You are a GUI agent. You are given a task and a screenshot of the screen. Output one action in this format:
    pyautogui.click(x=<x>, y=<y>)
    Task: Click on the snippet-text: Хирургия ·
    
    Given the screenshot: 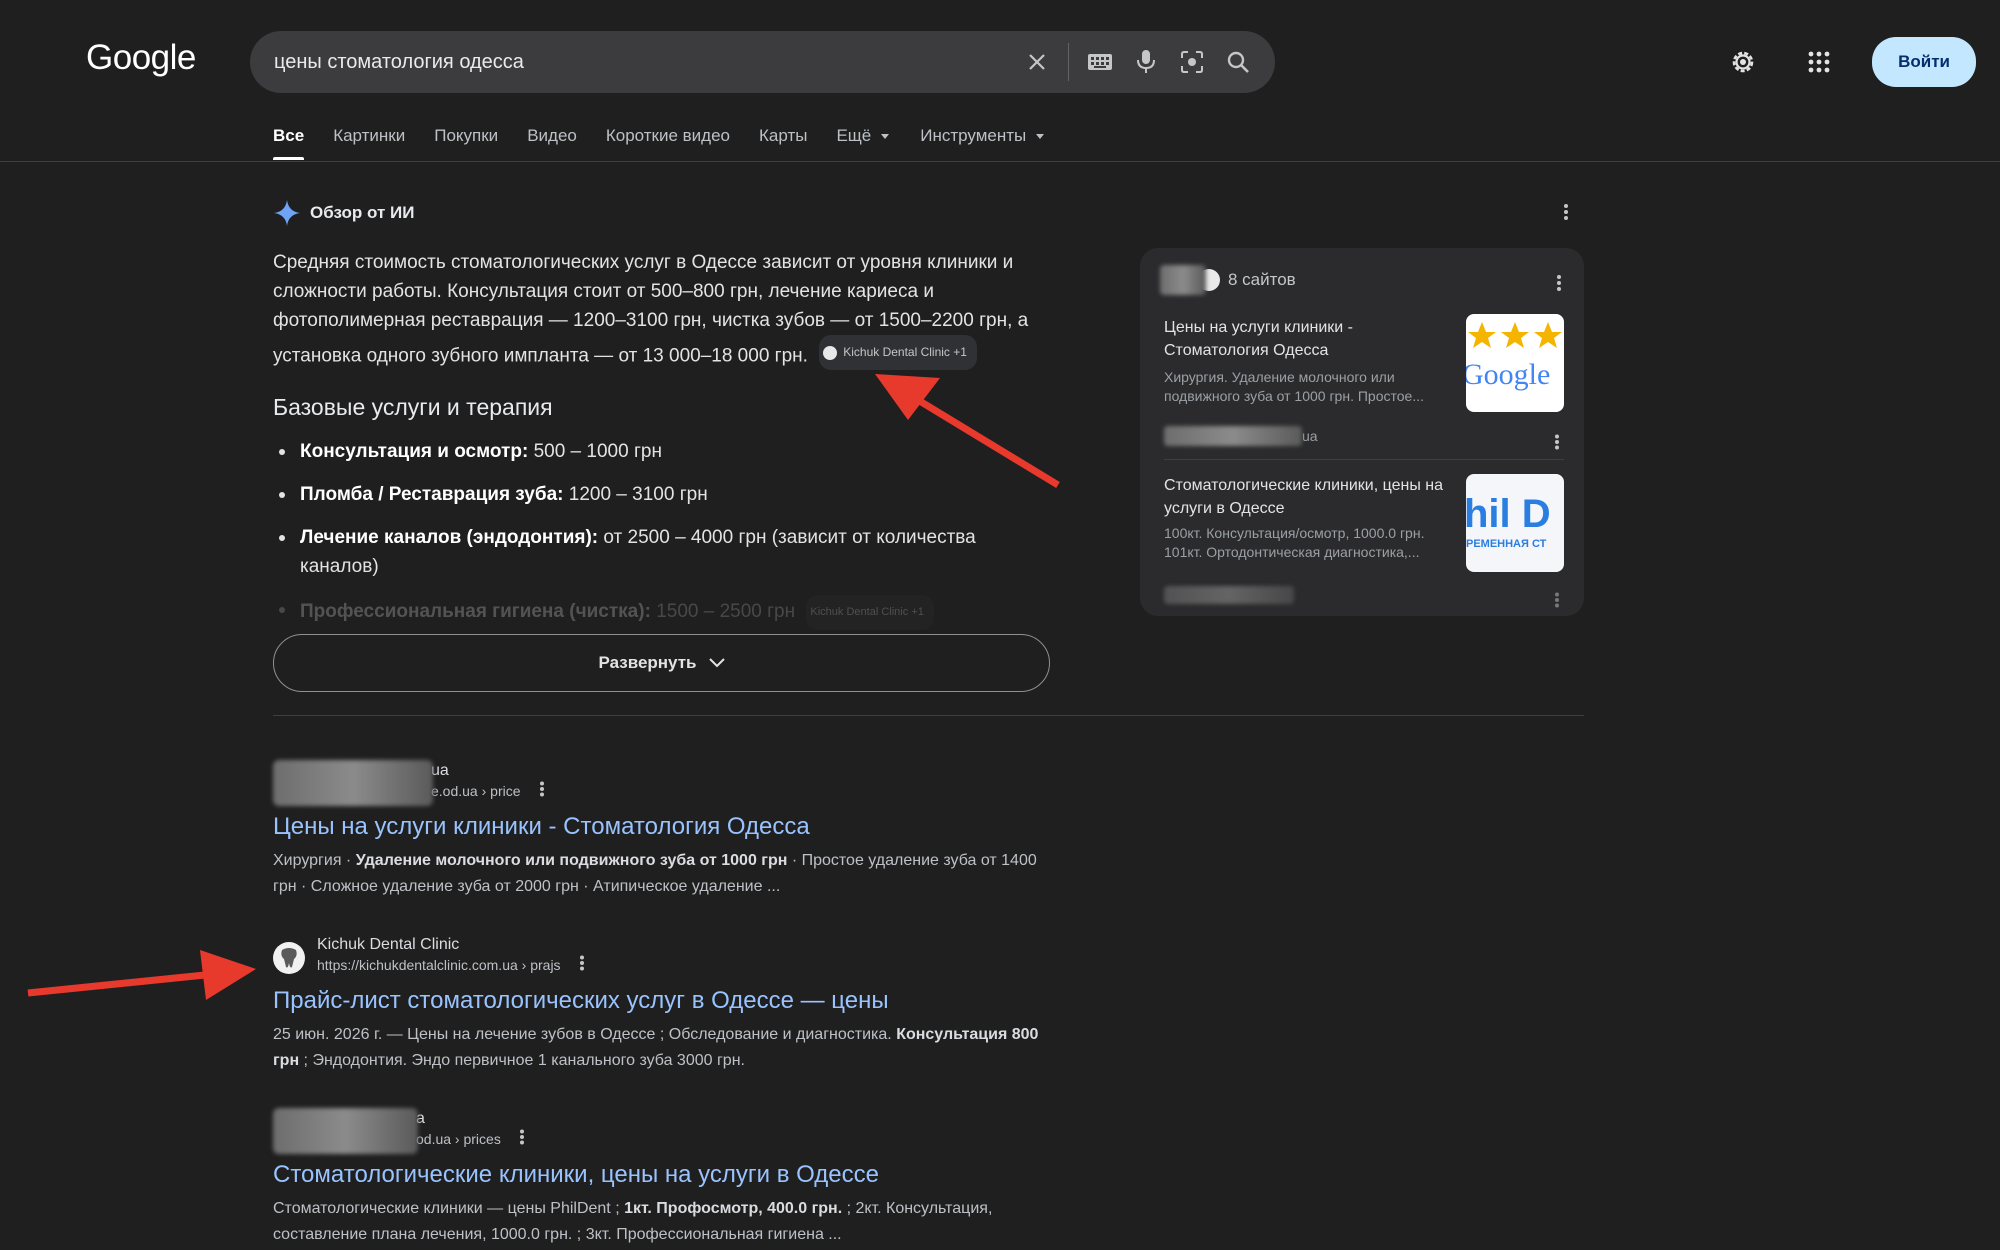 What is the action you would take?
    pyautogui.click(x=314, y=860)
    